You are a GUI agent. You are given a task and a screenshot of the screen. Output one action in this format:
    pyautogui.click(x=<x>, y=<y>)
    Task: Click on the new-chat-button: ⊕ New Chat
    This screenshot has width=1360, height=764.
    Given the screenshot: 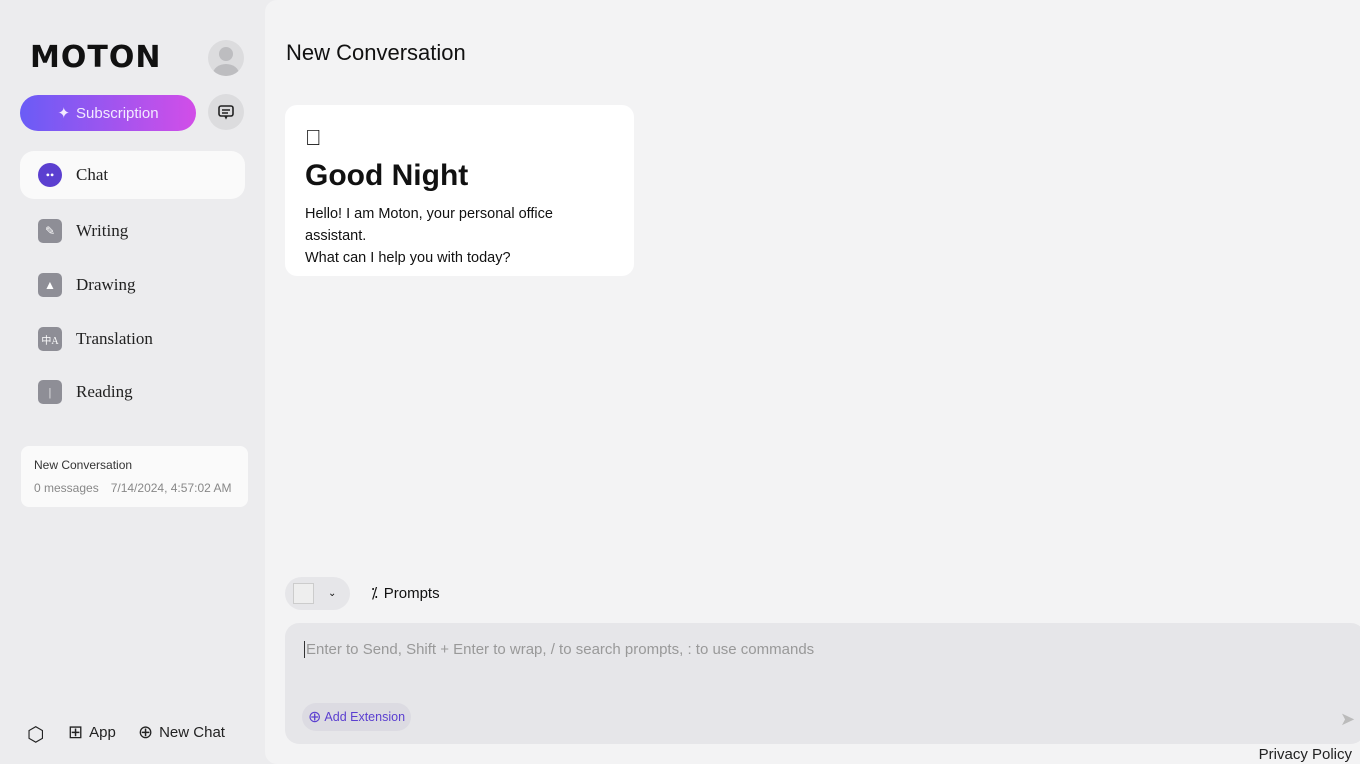 What is the action you would take?
    pyautogui.click(x=181, y=732)
    